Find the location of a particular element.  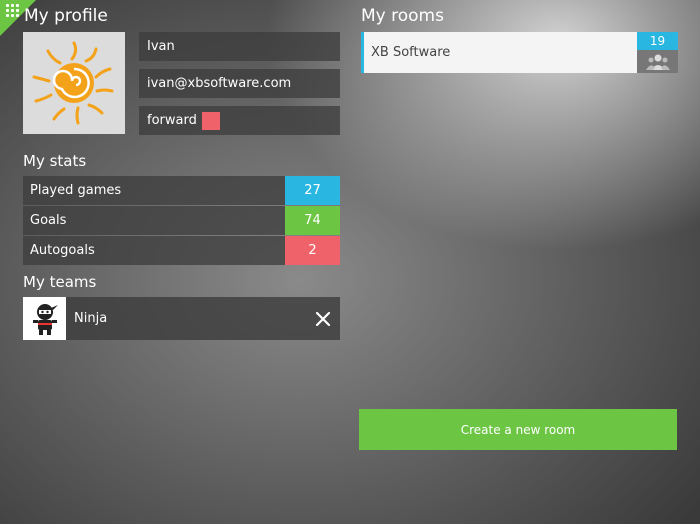

stats-title: My stats is located at coordinates (55, 161).